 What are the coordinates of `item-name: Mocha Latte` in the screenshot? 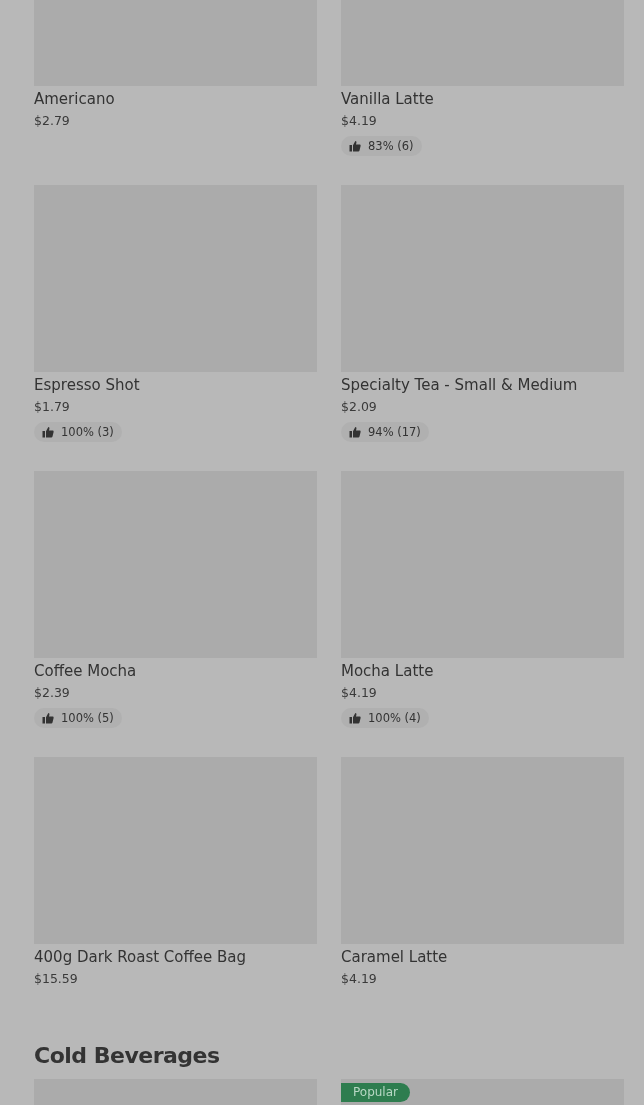 It's located at (387, 671).